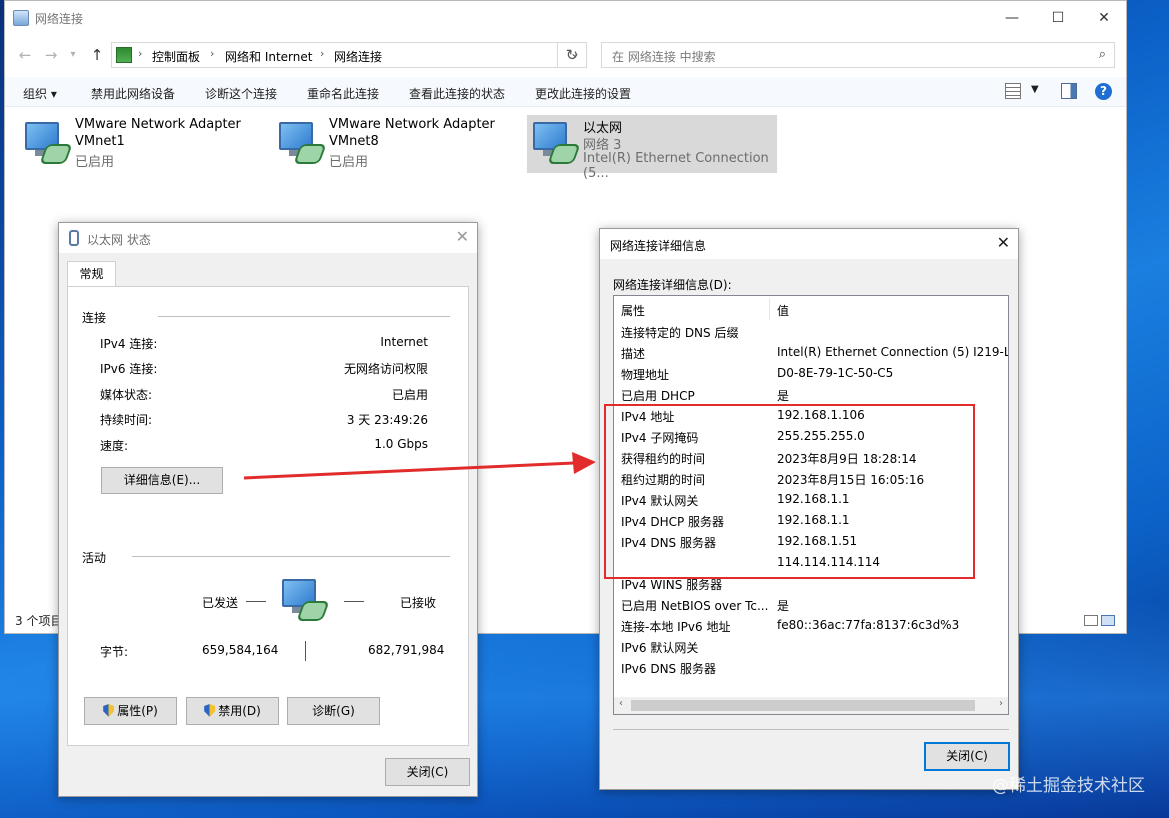 Image resolution: width=1169 pixels, height=818 pixels. Describe the element at coordinates (409, 470) in the screenshot. I see `arrow-line` at that location.